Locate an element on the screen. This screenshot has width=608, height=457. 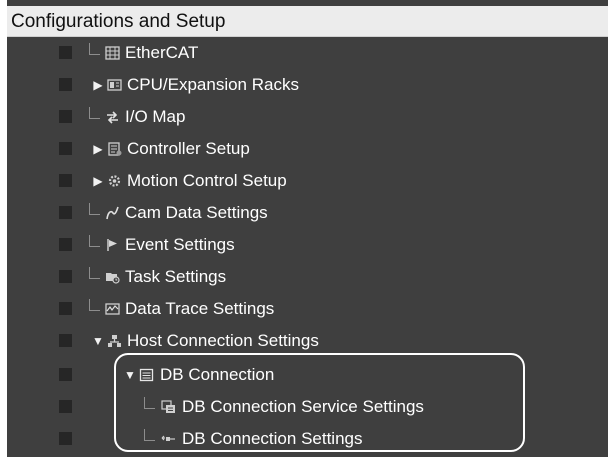
cam-curve-icon is located at coordinates (112, 213).